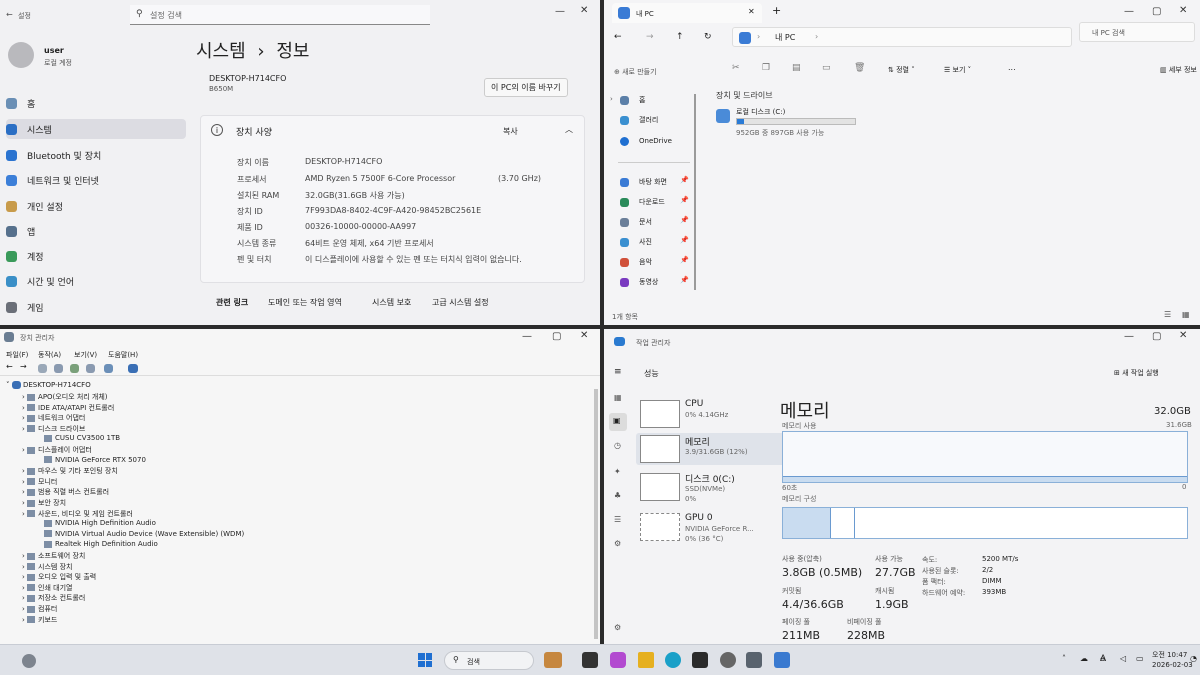 Image resolution: width=1200 pixels, height=675 pixels. Describe the element at coordinates (782, 660) in the screenshot. I see `task-manager-icon` at that location.